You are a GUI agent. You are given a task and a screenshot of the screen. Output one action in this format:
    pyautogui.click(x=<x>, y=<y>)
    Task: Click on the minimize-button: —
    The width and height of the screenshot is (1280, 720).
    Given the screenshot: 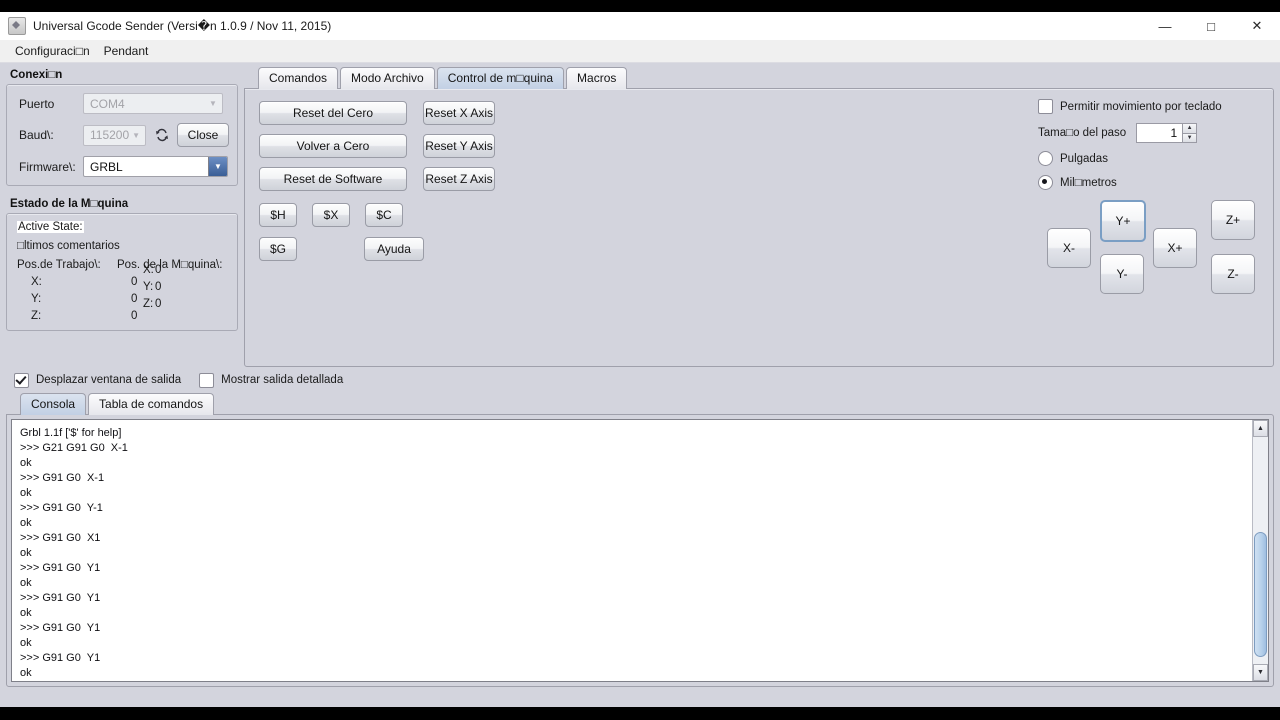 What is the action you would take?
    pyautogui.click(x=1165, y=26)
    